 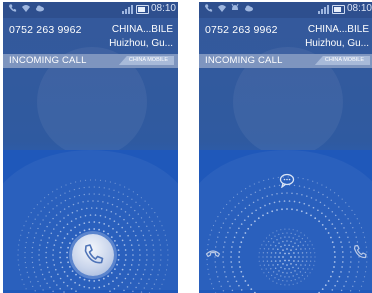 I want to click on phone-handset-icon, so click(x=94, y=254).